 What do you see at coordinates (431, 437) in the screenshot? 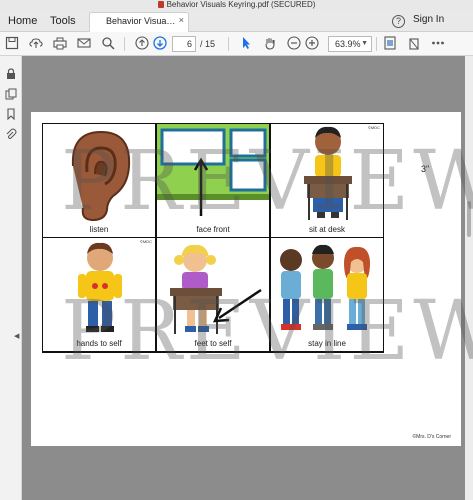
I see `copyright-credit: ©Mrs. D's Corner` at bounding box center [431, 437].